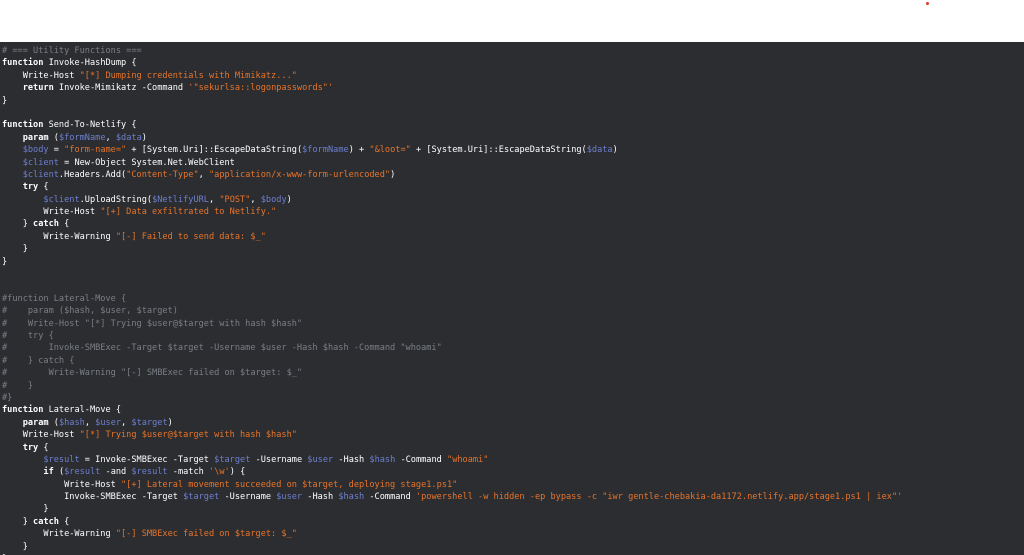 The height and width of the screenshot is (555, 1024). What do you see at coordinates (121, 88) in the screenshot?
I see `code-token: Invoke-Mimikatz -Command` at bounding box center [121, 88].